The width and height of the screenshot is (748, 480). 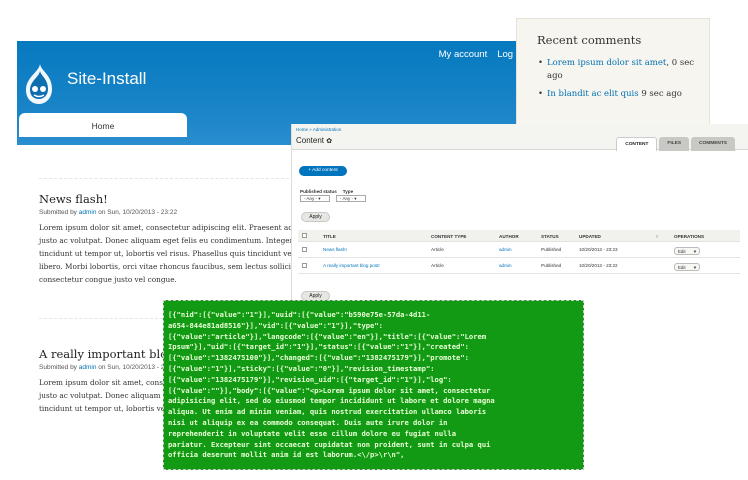 I want to click on my-account-link: My account, so click(x=463, y=54).